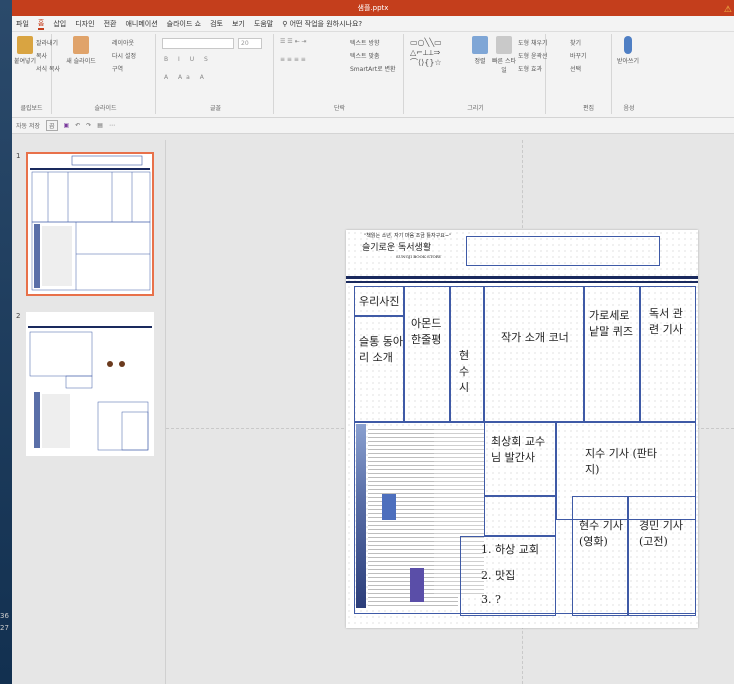 The image size is (734, 684). I want to click on arrange-button: 정렬, so click(480, 50).